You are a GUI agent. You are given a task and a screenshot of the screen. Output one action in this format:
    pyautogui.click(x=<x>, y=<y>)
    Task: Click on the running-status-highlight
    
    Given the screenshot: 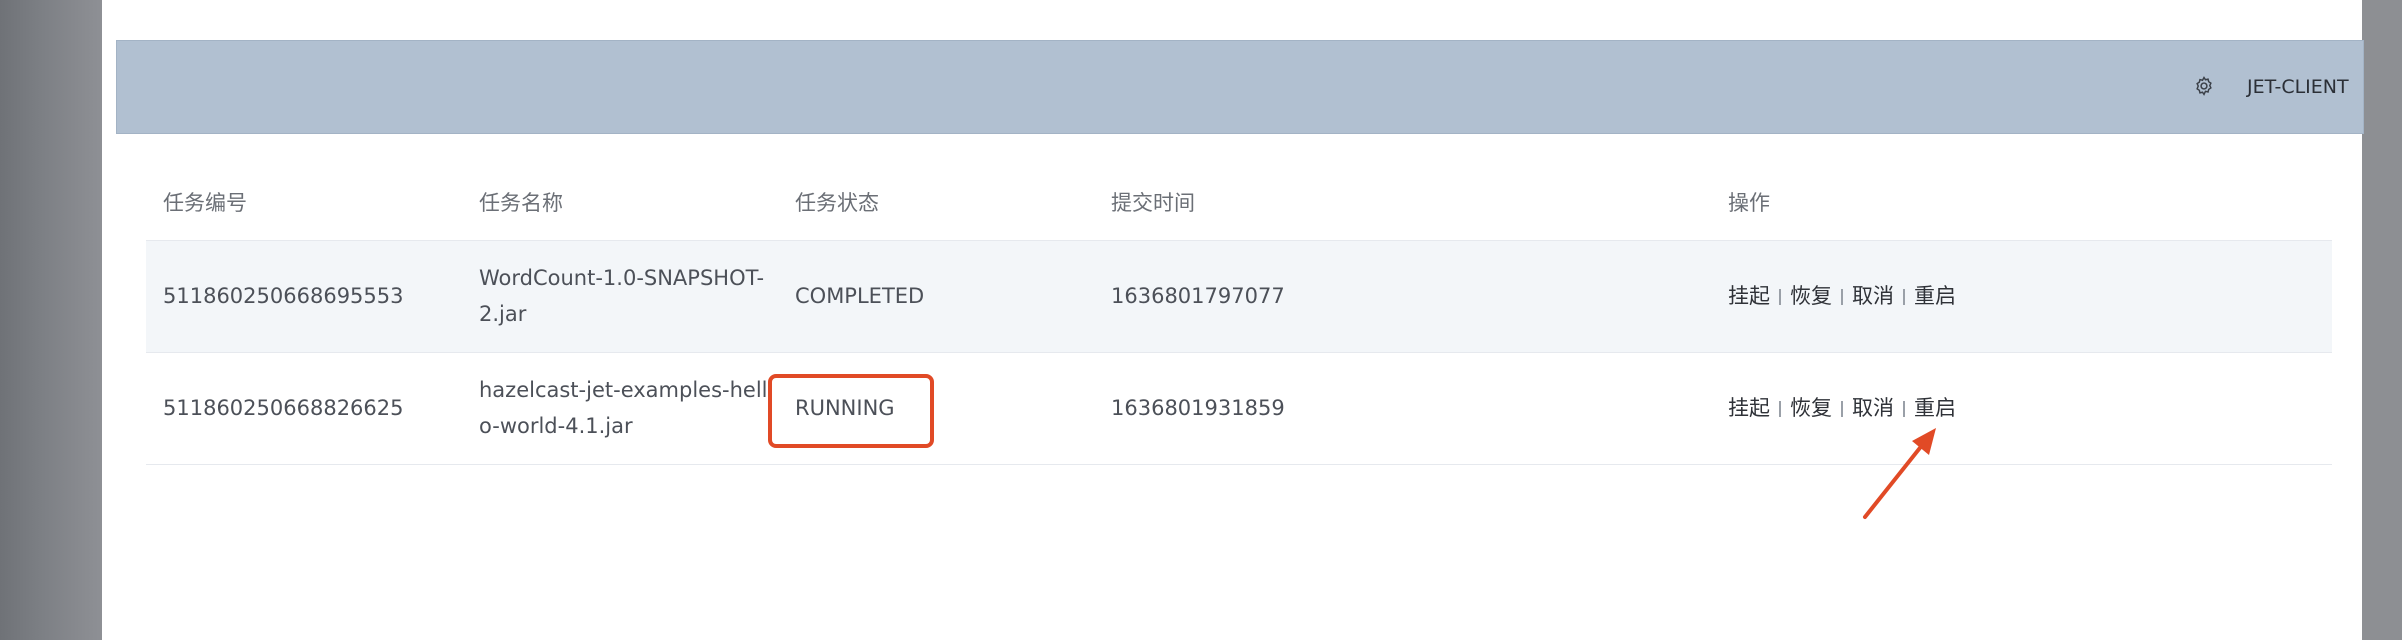 What is the action you would take?
    pyautogui.click(x=851, y=411)
    